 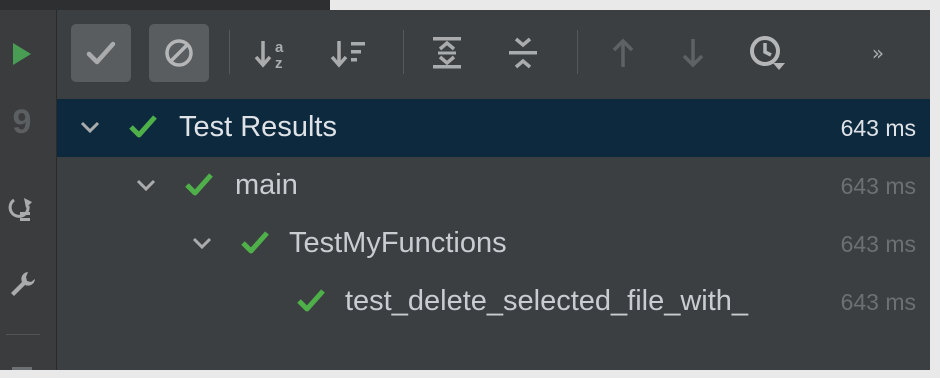 I want to click on arrow-down-icon, so click(x=693, y=53).